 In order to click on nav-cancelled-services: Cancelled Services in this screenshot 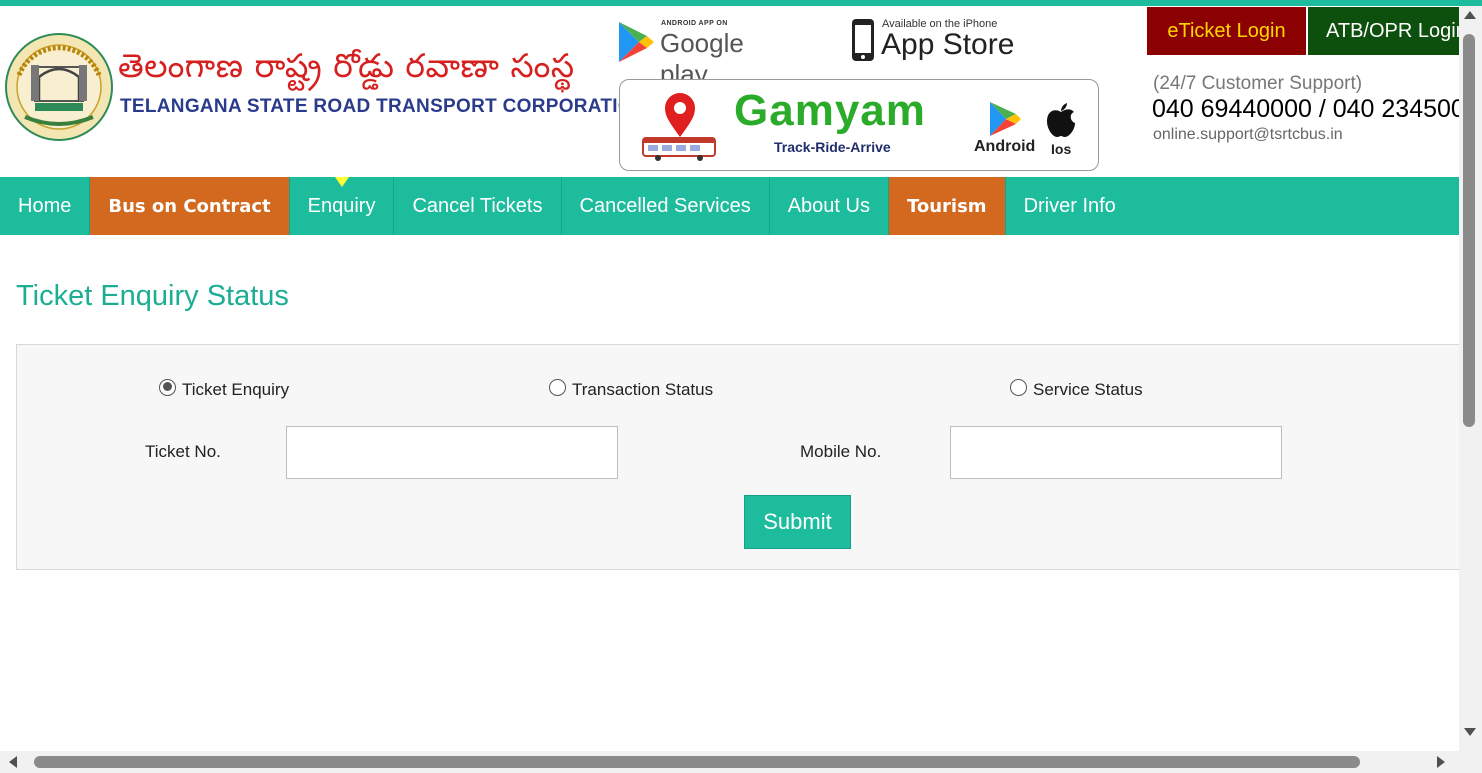, I will do `click(666, 206)`.